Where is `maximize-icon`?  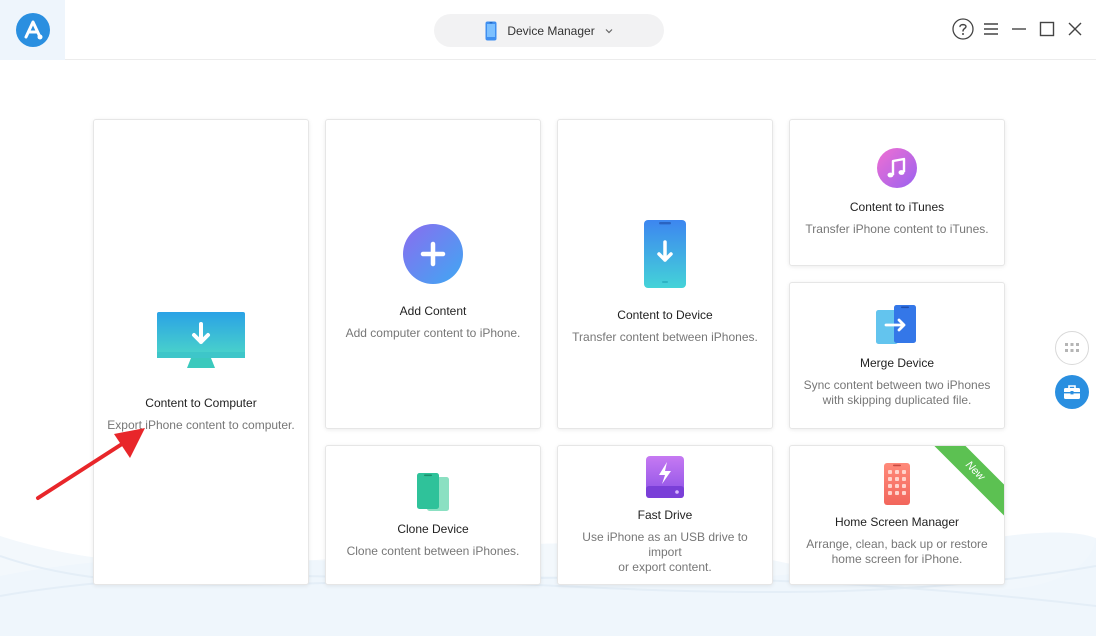
maximize-icon is located at coordinates (1047, 29).